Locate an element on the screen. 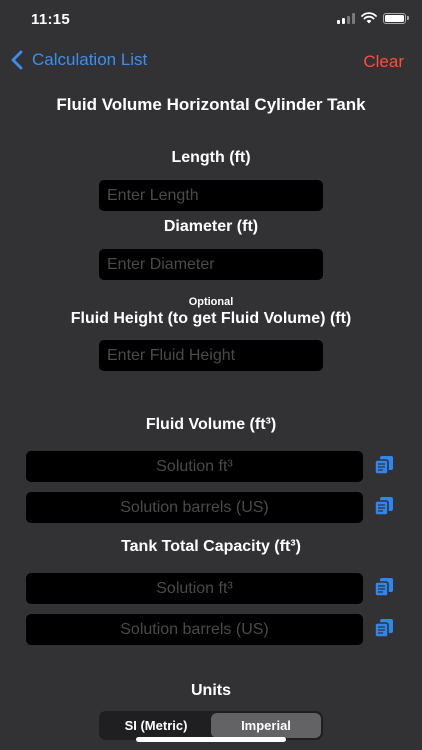 The height and width of the screenshot is (750, 422). fluid-volume-ft3-output is located at coordinates (194, 466).